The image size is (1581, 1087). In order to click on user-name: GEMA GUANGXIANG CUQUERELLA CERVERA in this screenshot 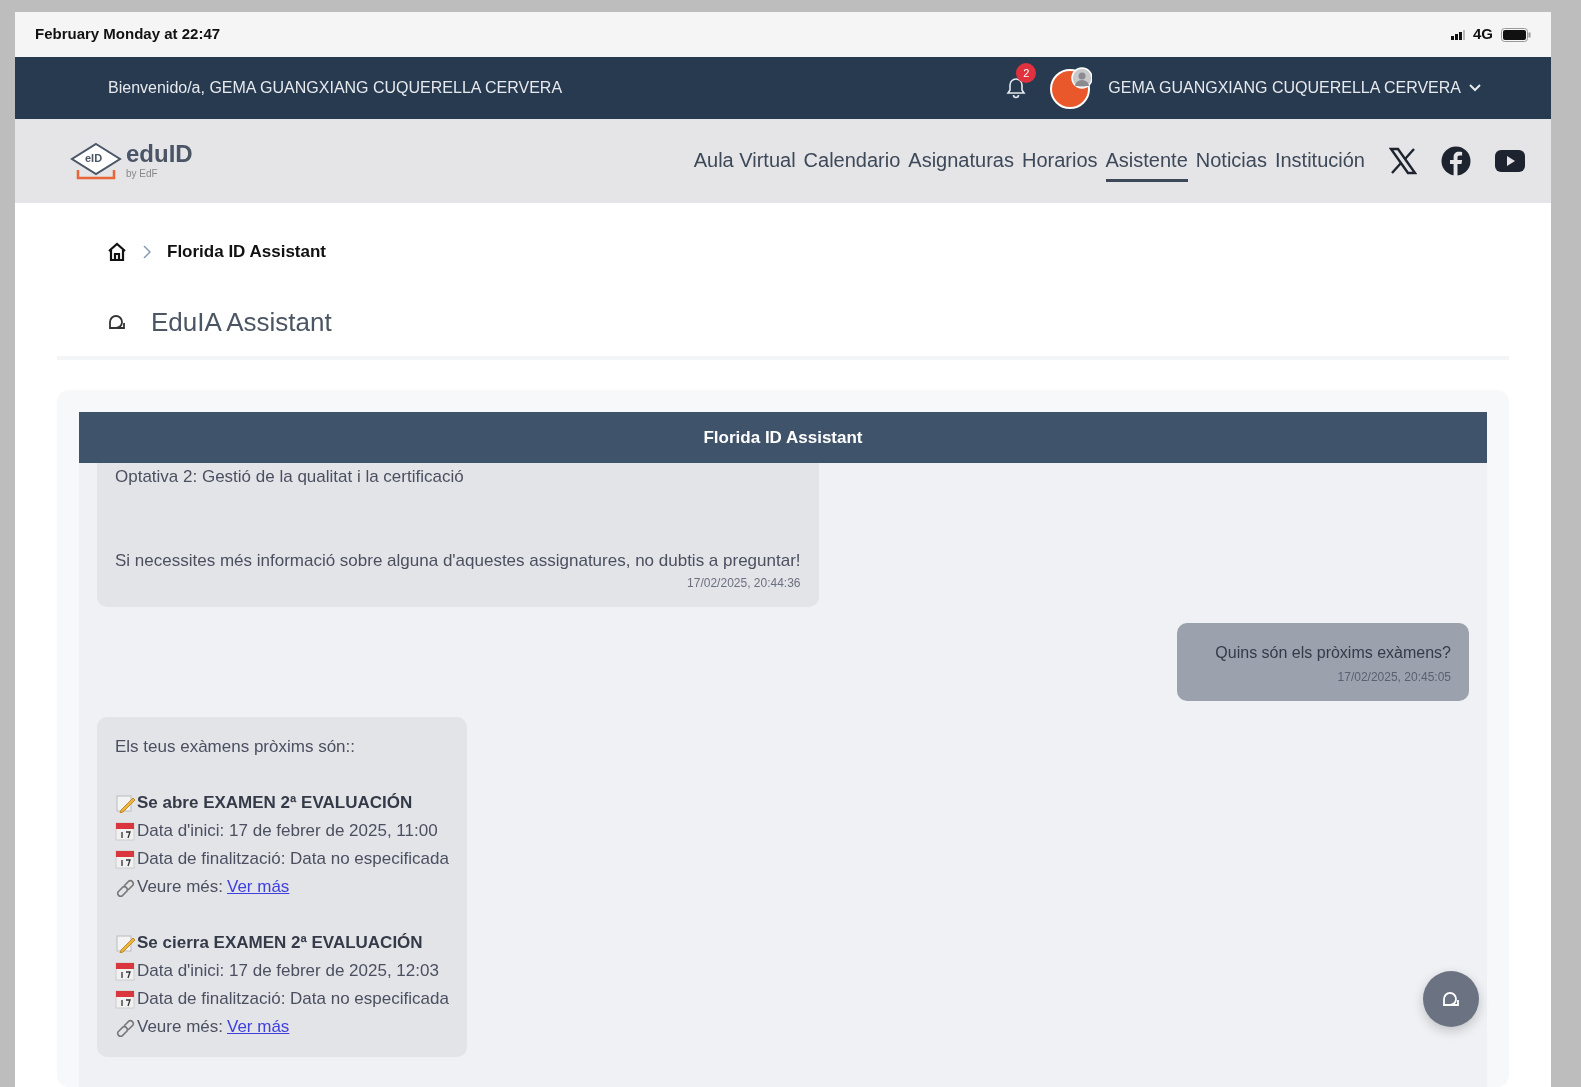, I will do `click(1284, 88)`.